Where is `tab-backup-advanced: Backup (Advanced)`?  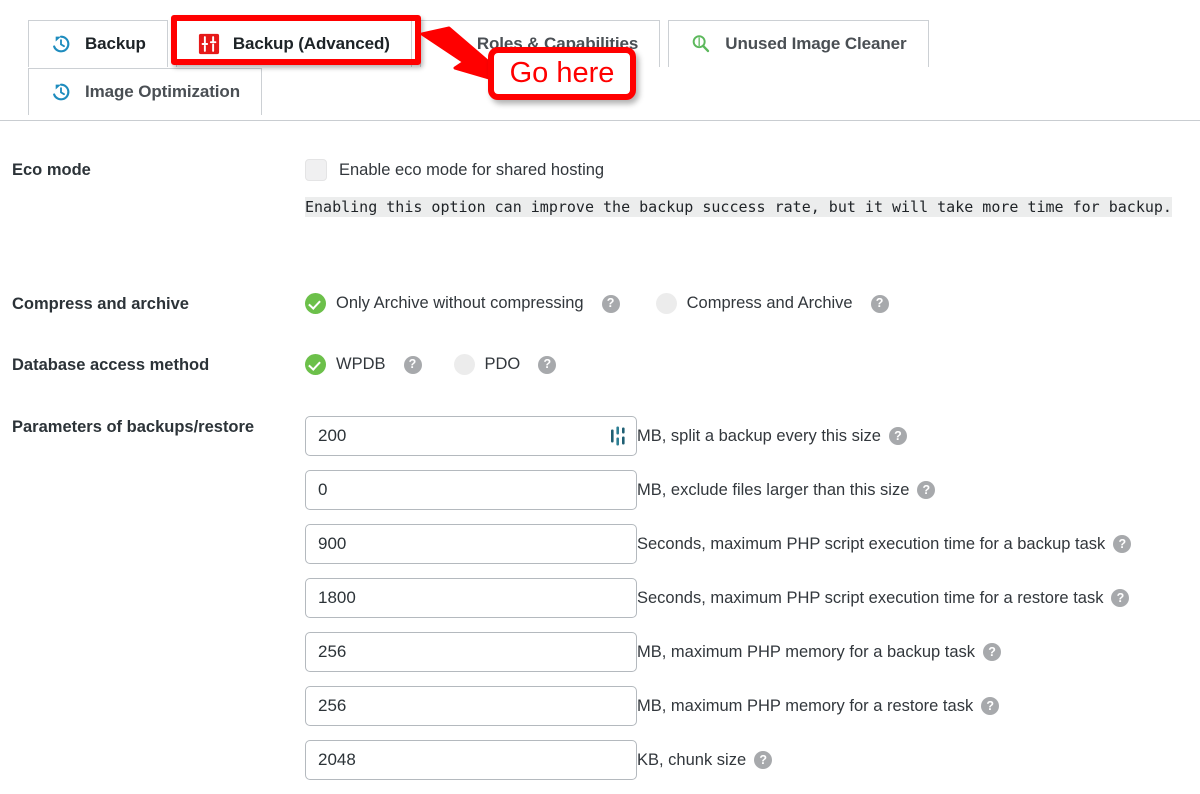 tab-backup-advanced: Backup (Advanced) is located at coordinates (293, 43).